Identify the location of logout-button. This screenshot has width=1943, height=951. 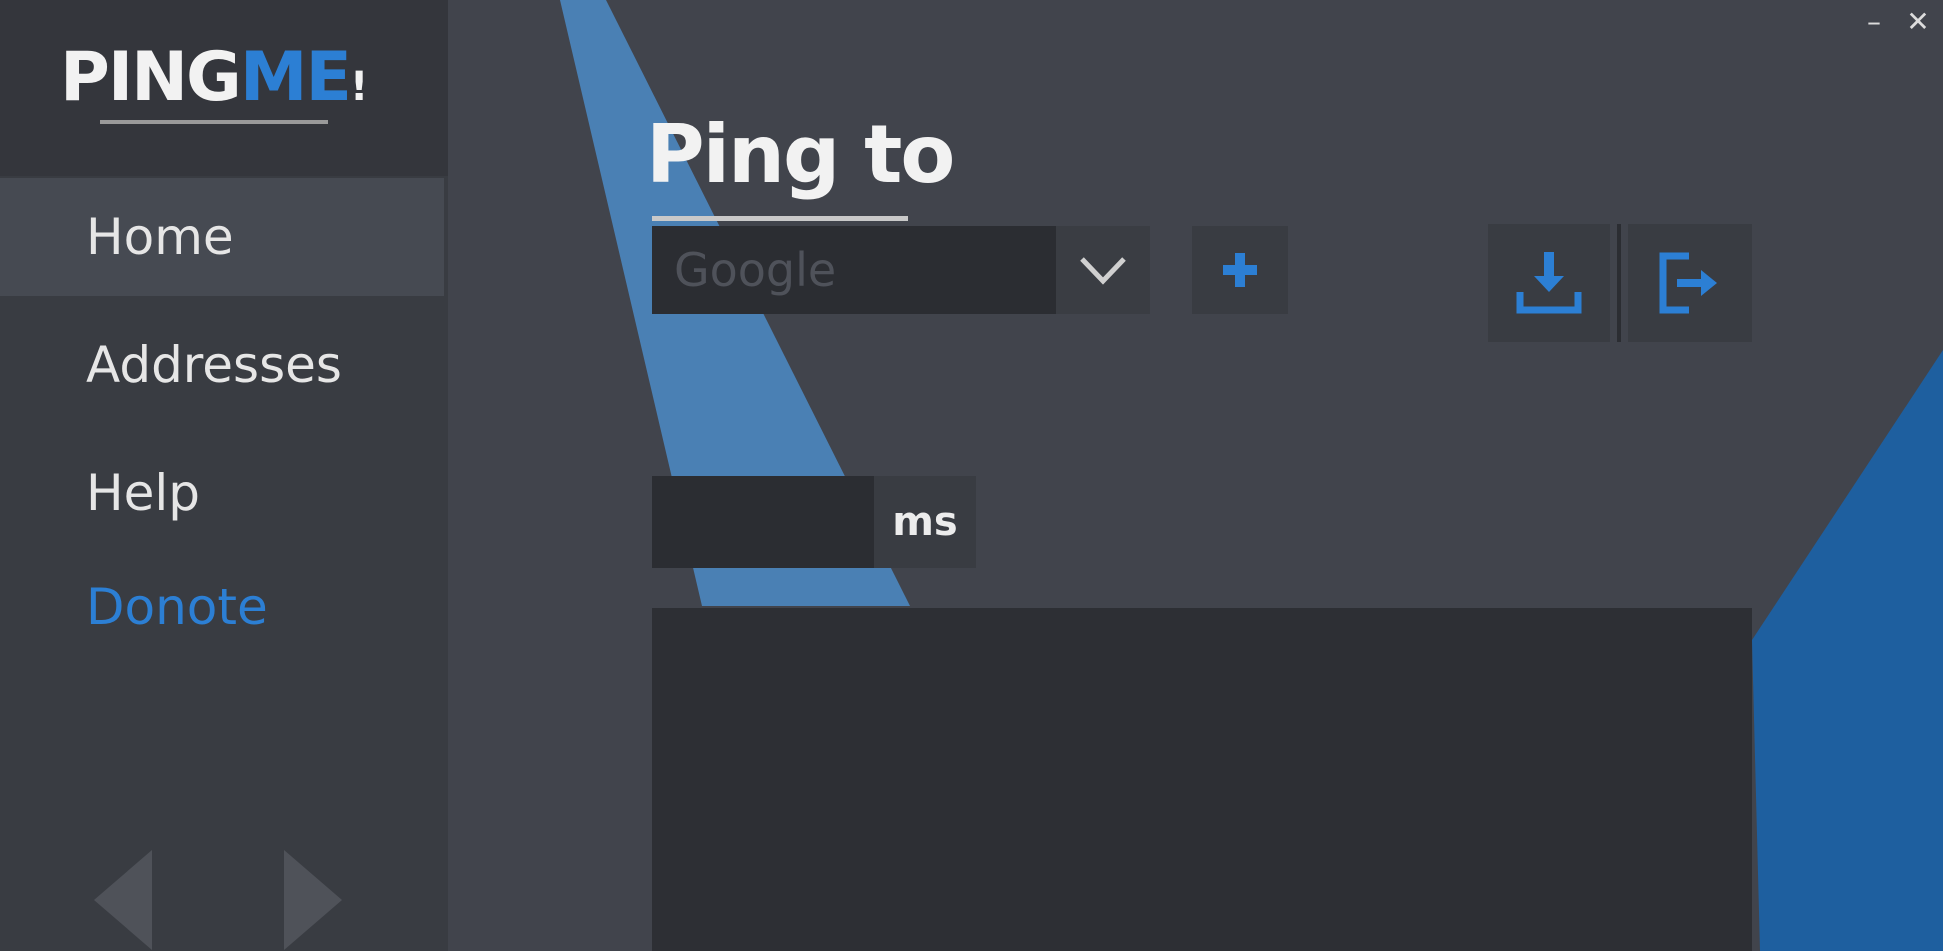
(1690, 283).